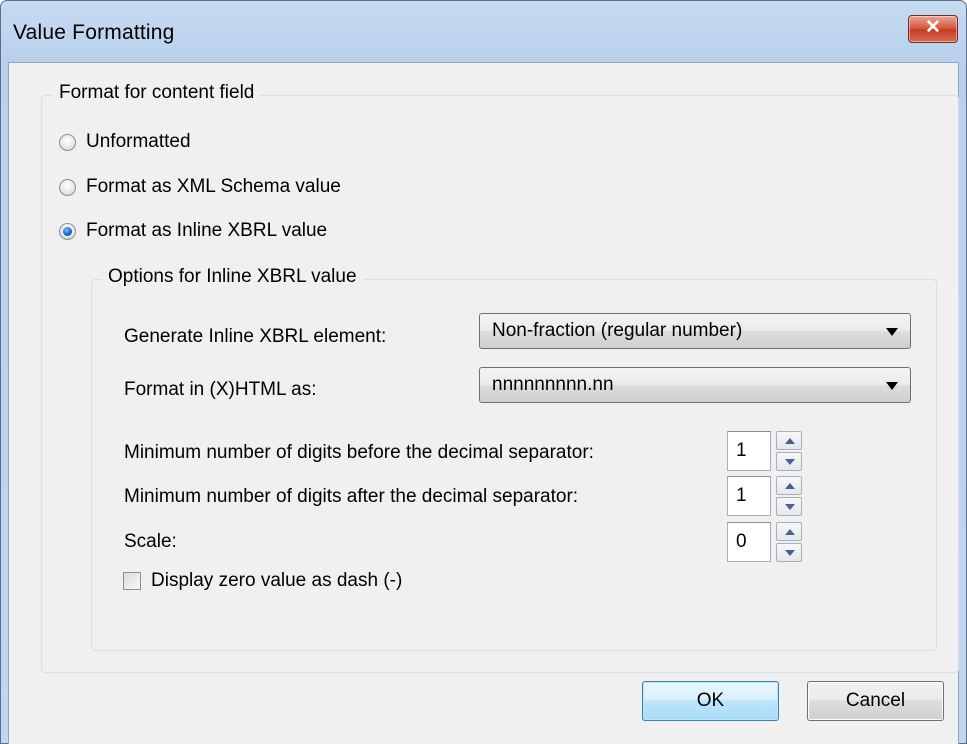 This screenshot has width=967, height=744. Describe the element at coordinates (789, 451) in the screenshot. I see `min-before-stepper` at that location.